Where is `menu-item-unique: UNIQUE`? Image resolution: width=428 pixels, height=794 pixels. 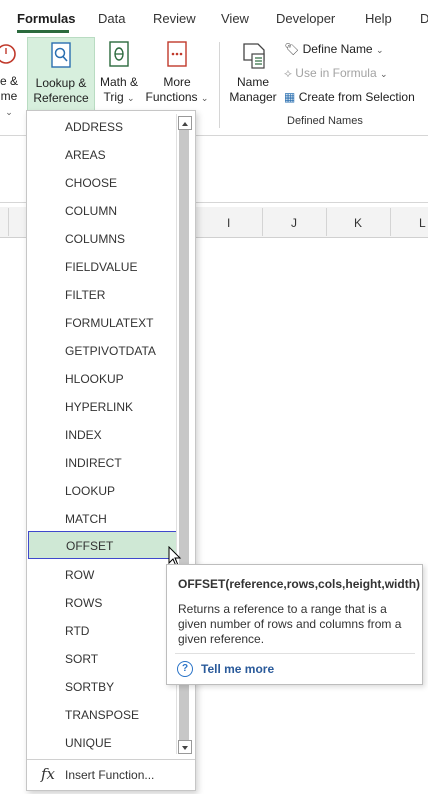
menu-item-unique: UNIQUE is located at coordinates (102, 742).